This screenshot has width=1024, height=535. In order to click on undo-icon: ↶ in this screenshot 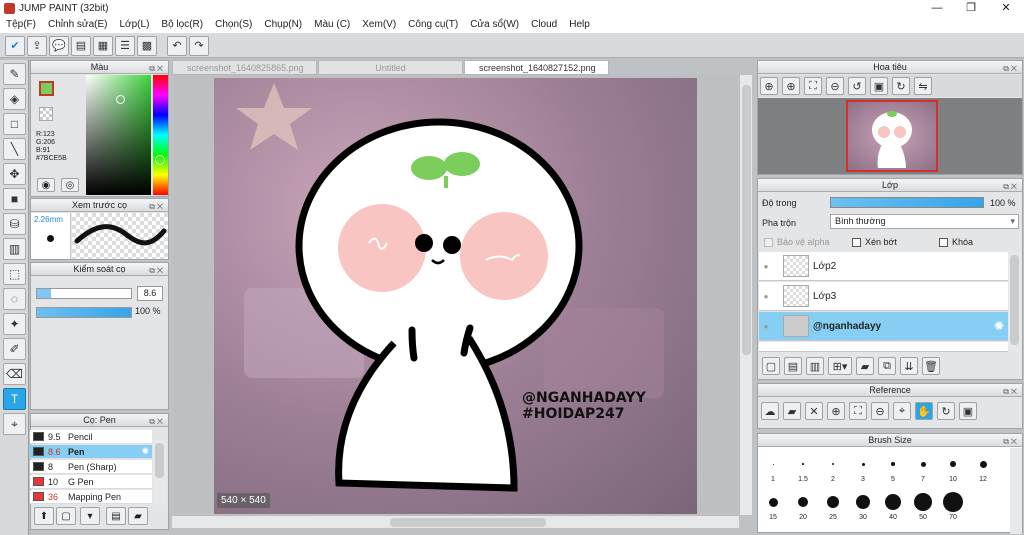, I will do `click(177, 45)`.